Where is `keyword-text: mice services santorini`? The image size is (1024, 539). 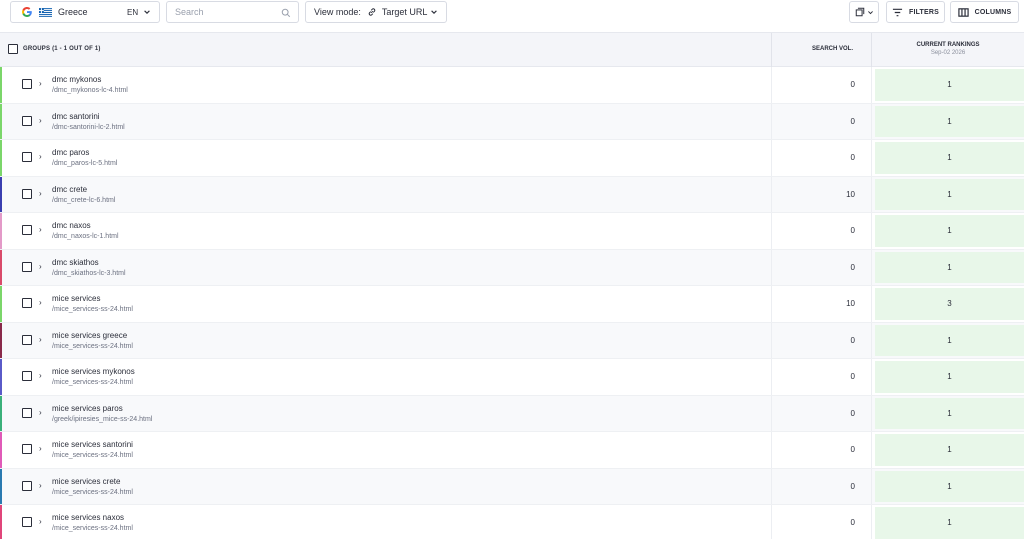
keyword-text: mice services santorini is located at coordinates (92, 444).